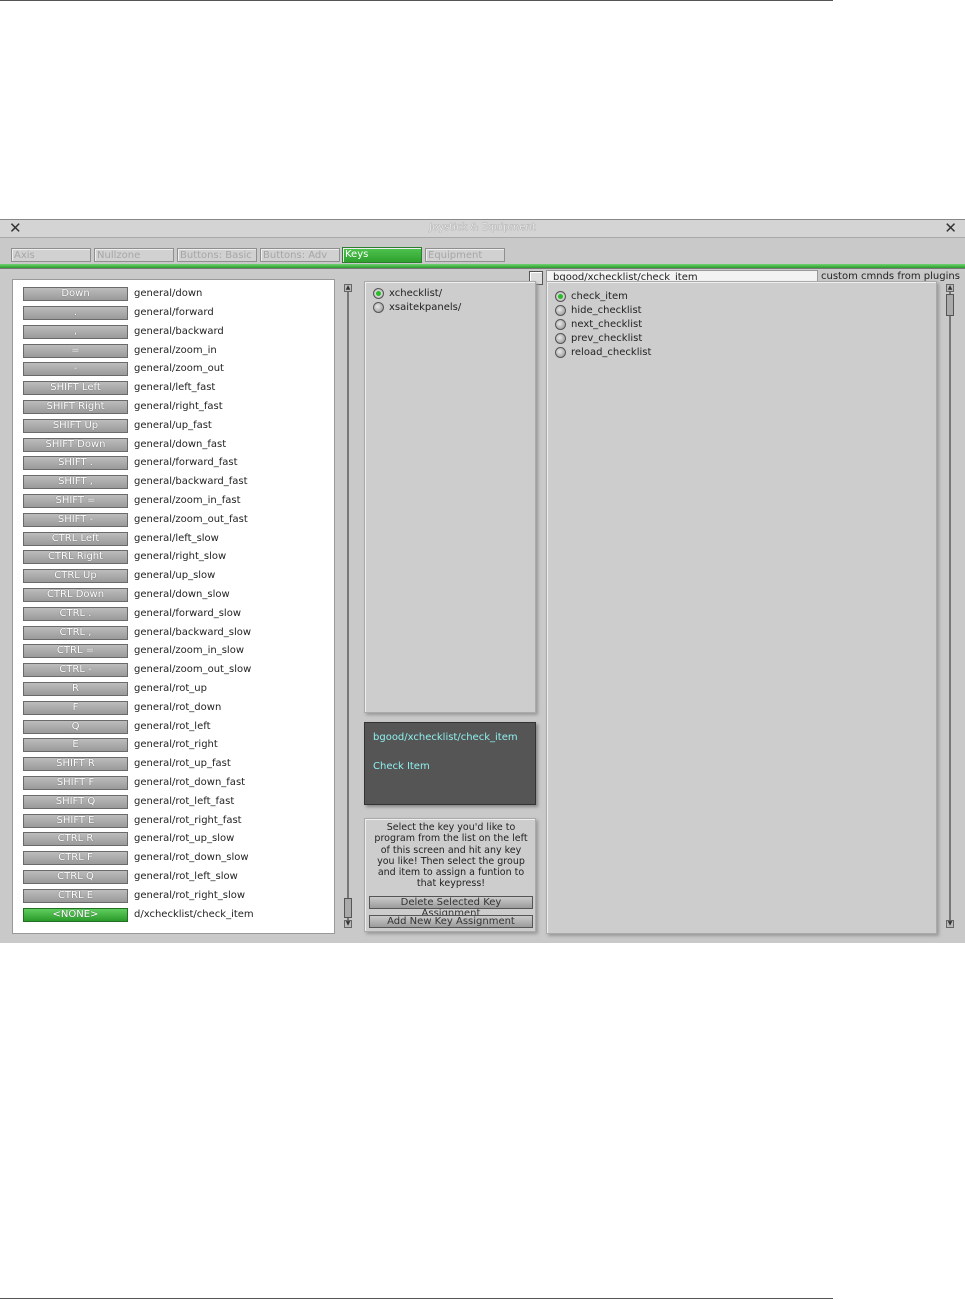  Describe the element at coordinates (191, 481) in the screenshot. I see `key-command: general/backward_fast` at that location.